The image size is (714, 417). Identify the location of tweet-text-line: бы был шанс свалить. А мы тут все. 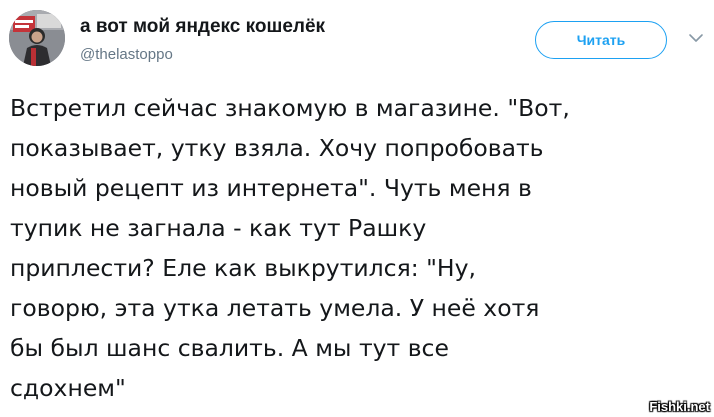
(229, 348).